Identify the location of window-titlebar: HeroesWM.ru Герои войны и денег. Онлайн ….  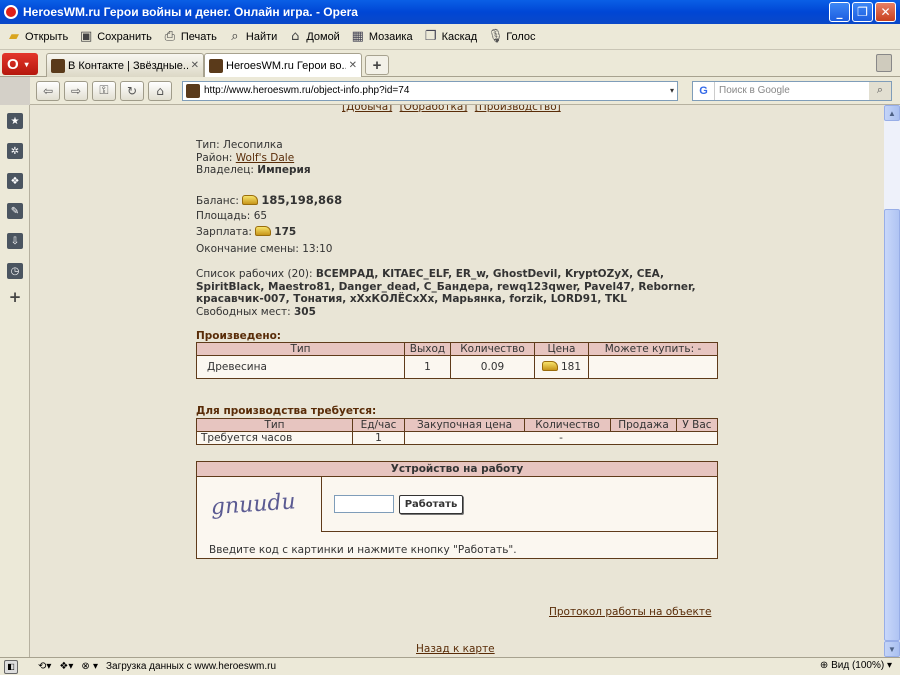
(450, 12).